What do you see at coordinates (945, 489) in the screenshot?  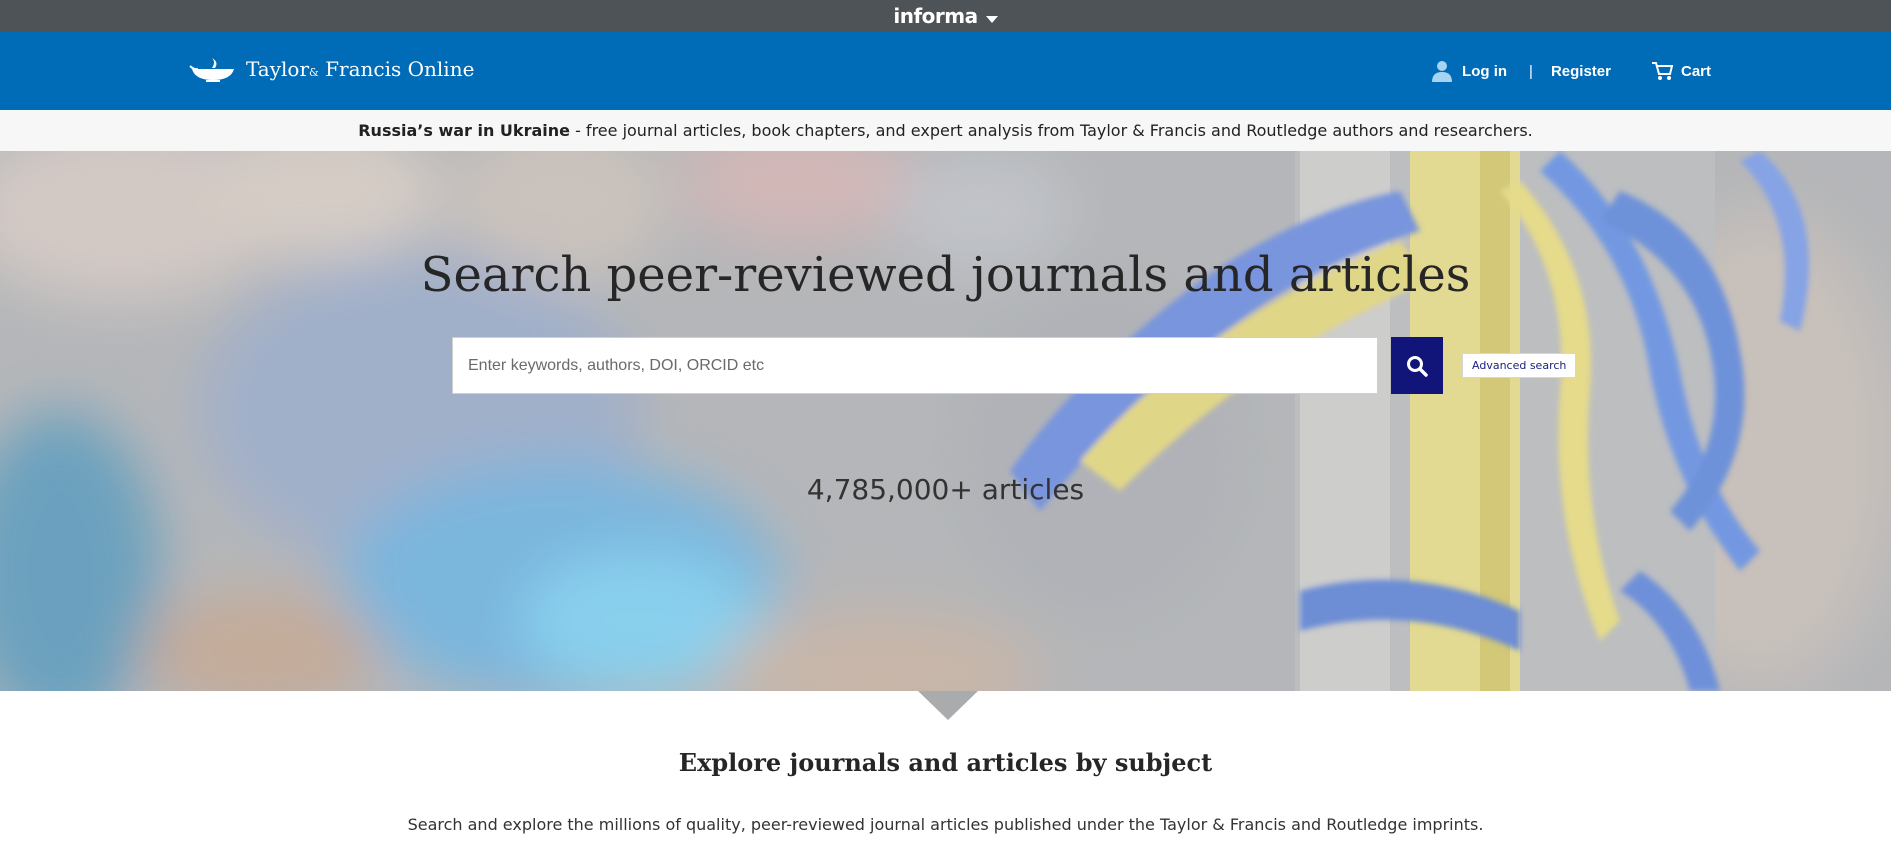 I see `article-count: 4,785,000+ articles` at bounding box center [945, 489].